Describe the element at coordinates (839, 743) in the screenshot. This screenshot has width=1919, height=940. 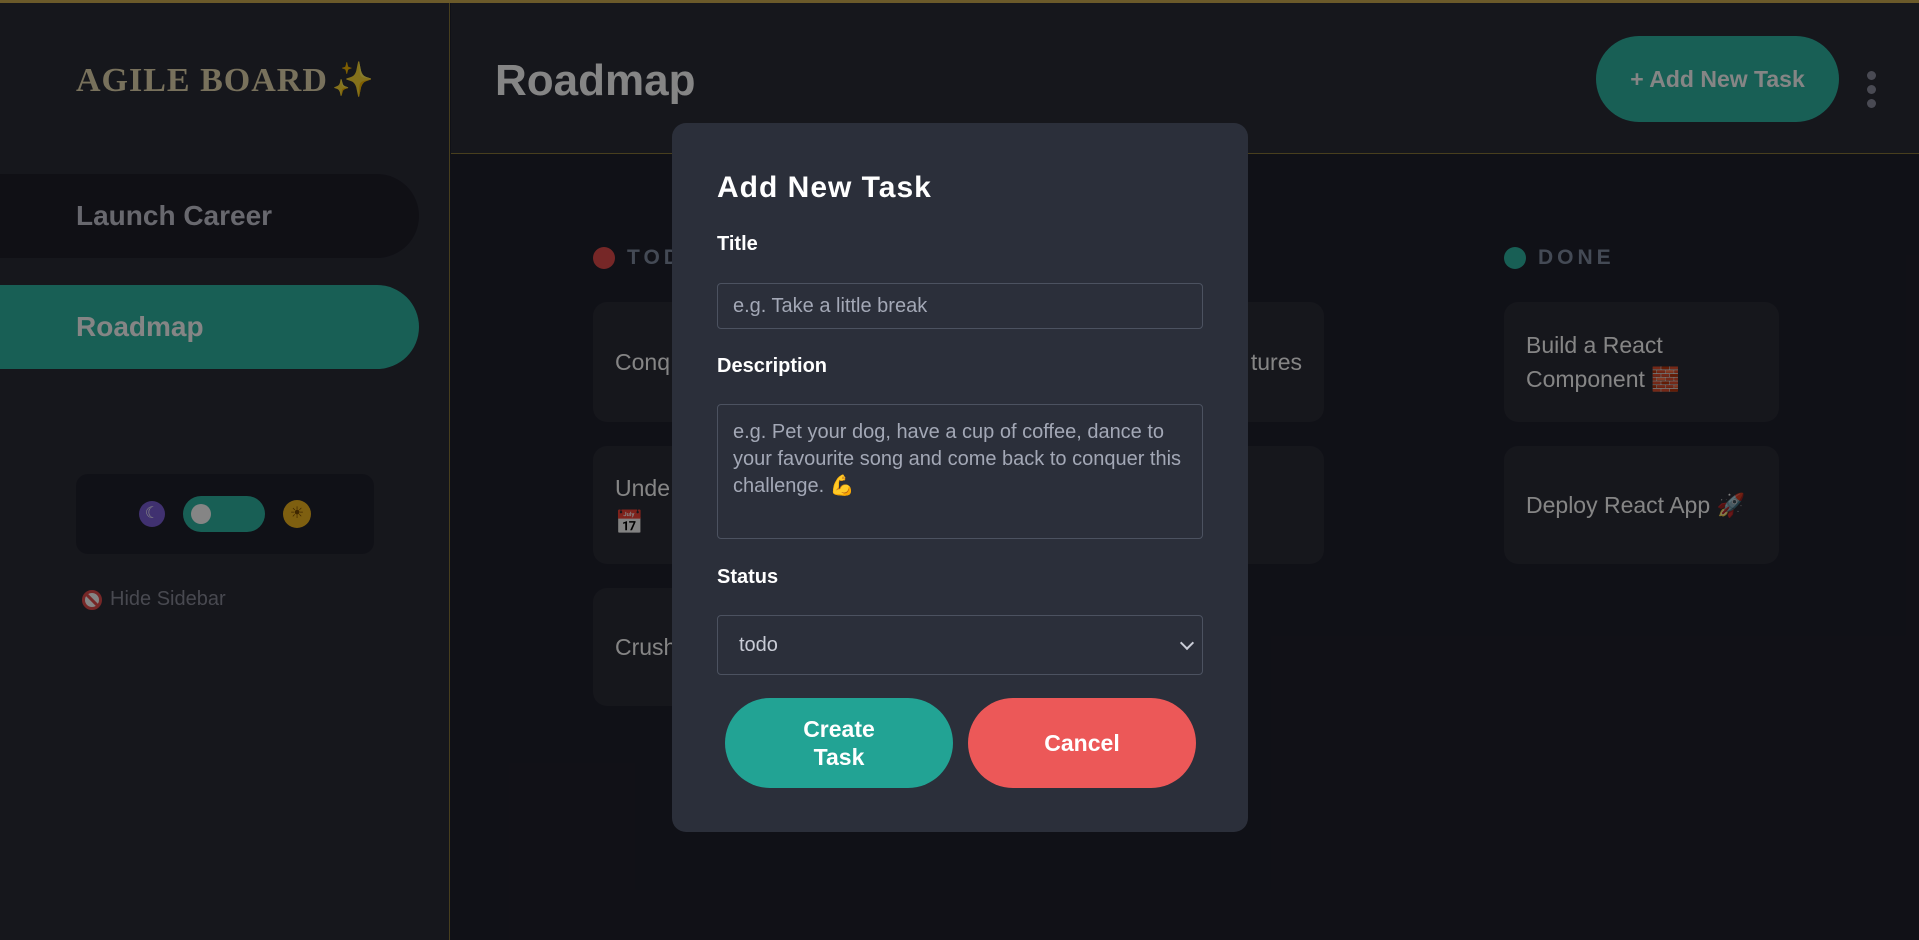
I see `create-task-button: Create Task` at that location.